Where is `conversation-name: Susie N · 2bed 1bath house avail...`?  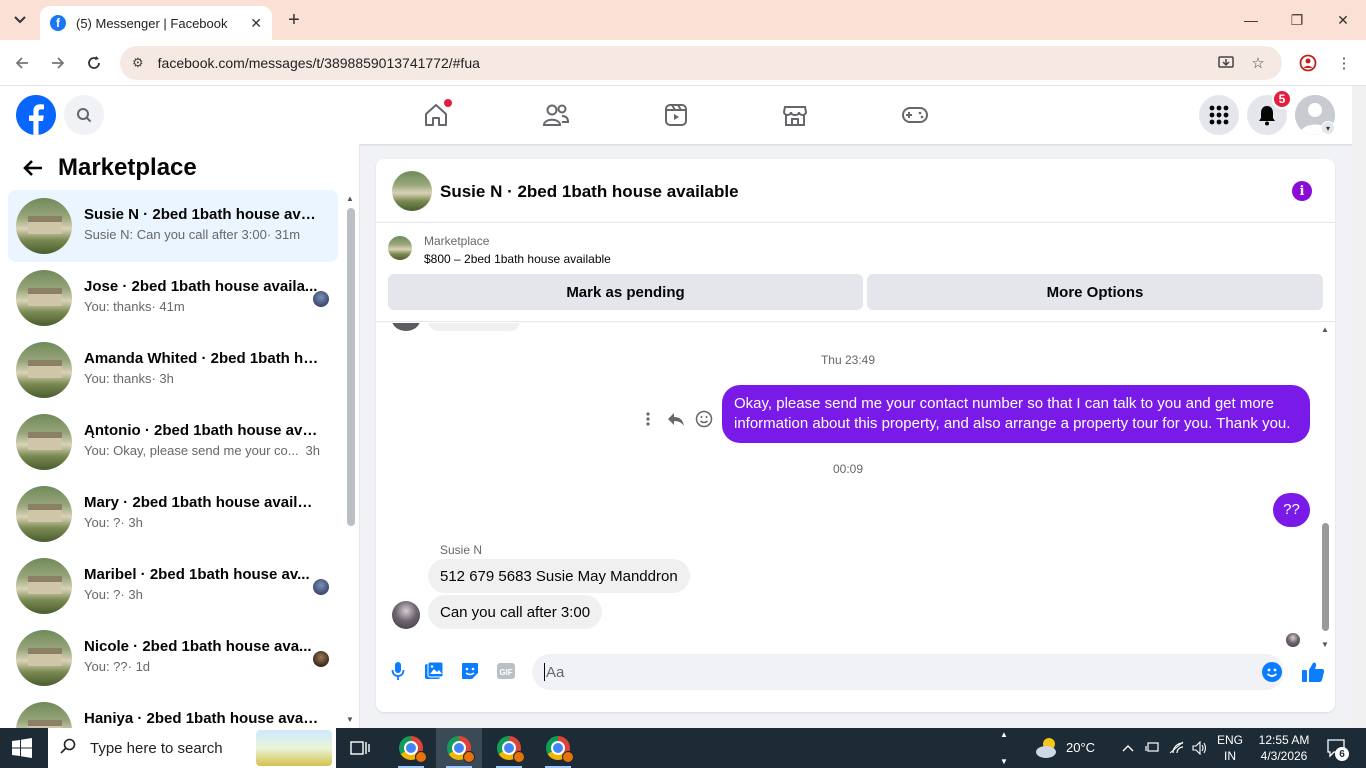
conversation-name: Susie N · 2bed 1bath house avail... is located at coordinates (202, 214).